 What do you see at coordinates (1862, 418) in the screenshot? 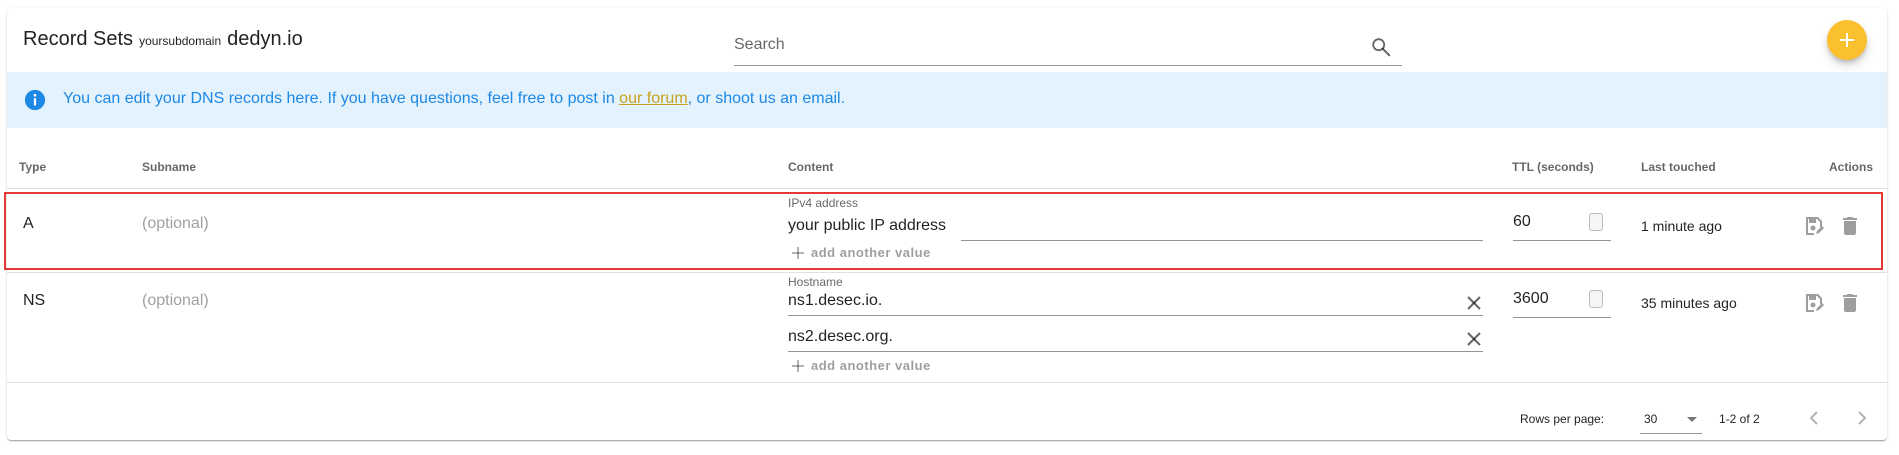
I see `chevron-right-icon` at bounding box center [1862, 418].